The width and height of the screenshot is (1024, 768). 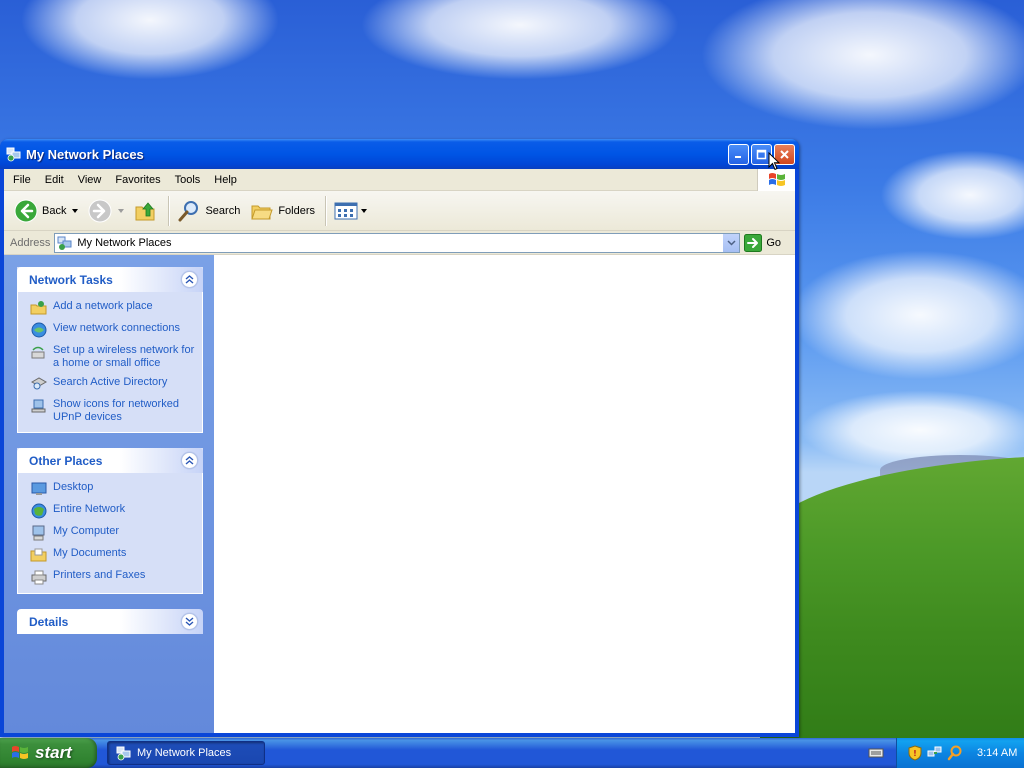 I want to click on task-view-network-connections: View network connections, so click(x=113, y=330).